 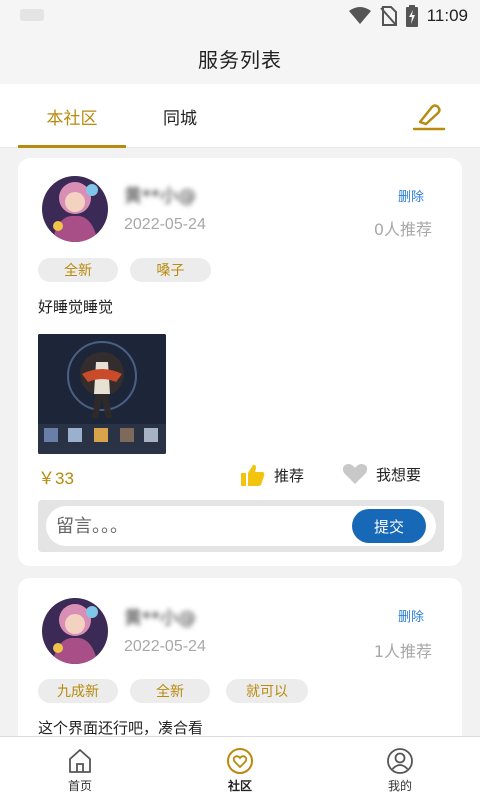 I want to click on page-title: 服务列表, so click(x=240, y=59).